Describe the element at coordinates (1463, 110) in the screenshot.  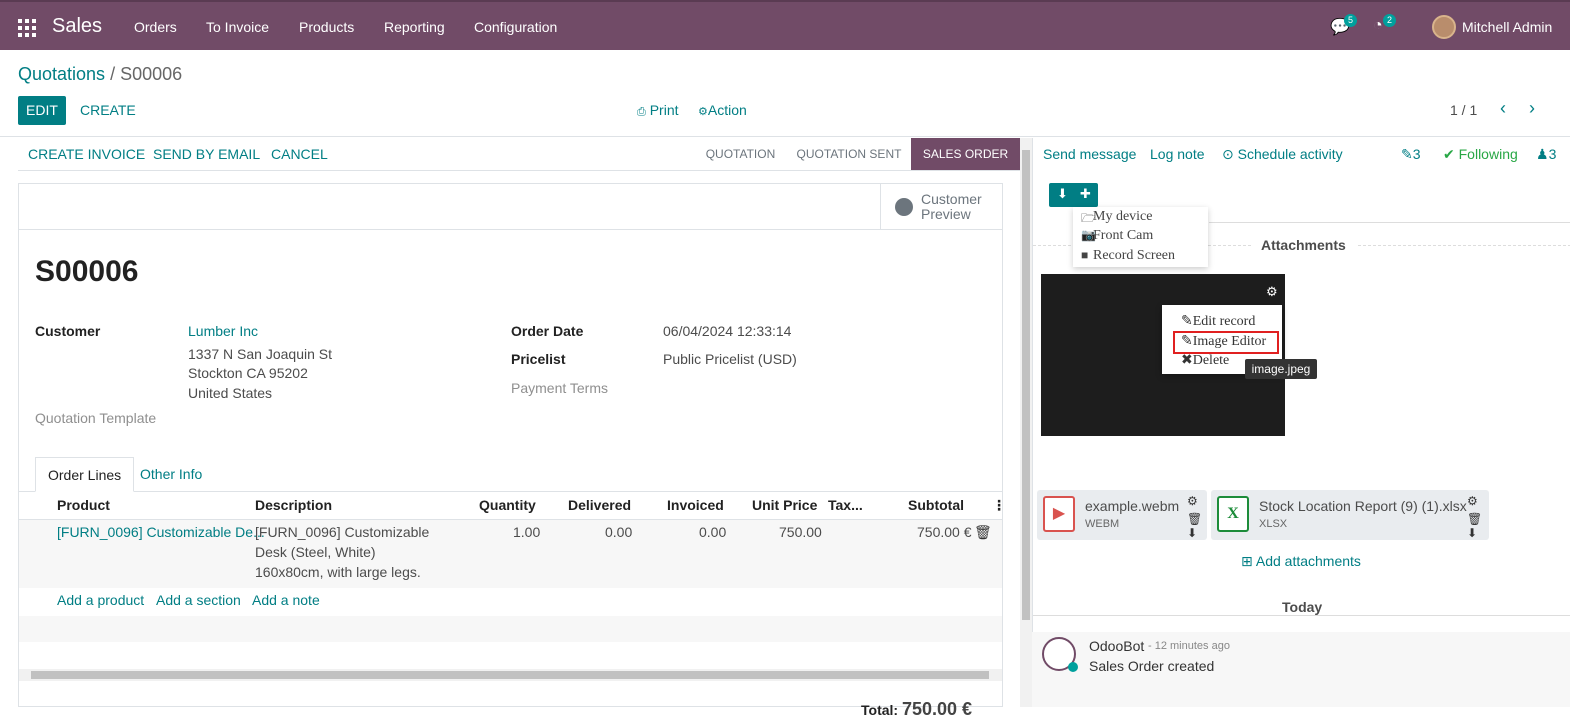
I see `pager-value: 1 / 1` at that location.